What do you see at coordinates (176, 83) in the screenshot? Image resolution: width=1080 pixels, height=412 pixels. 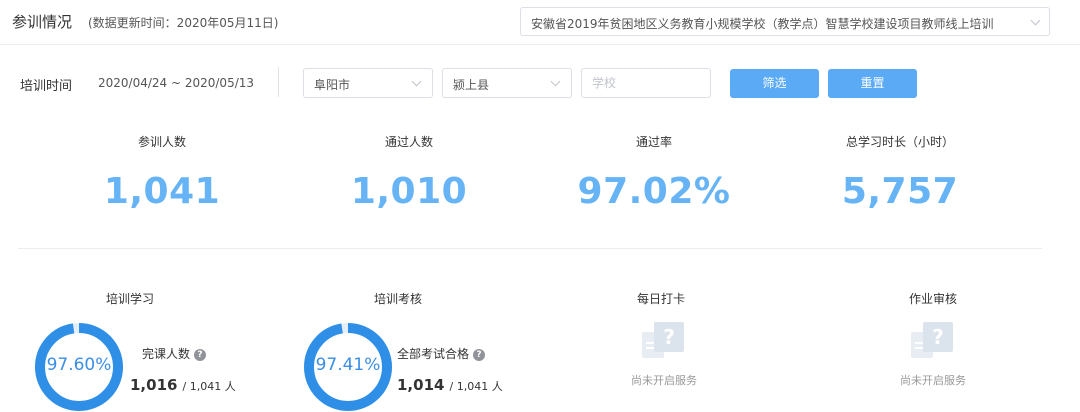 I see `training-date-range: 2020/04/24 ~ 2020/05/13` at bounding box center [176, 83].